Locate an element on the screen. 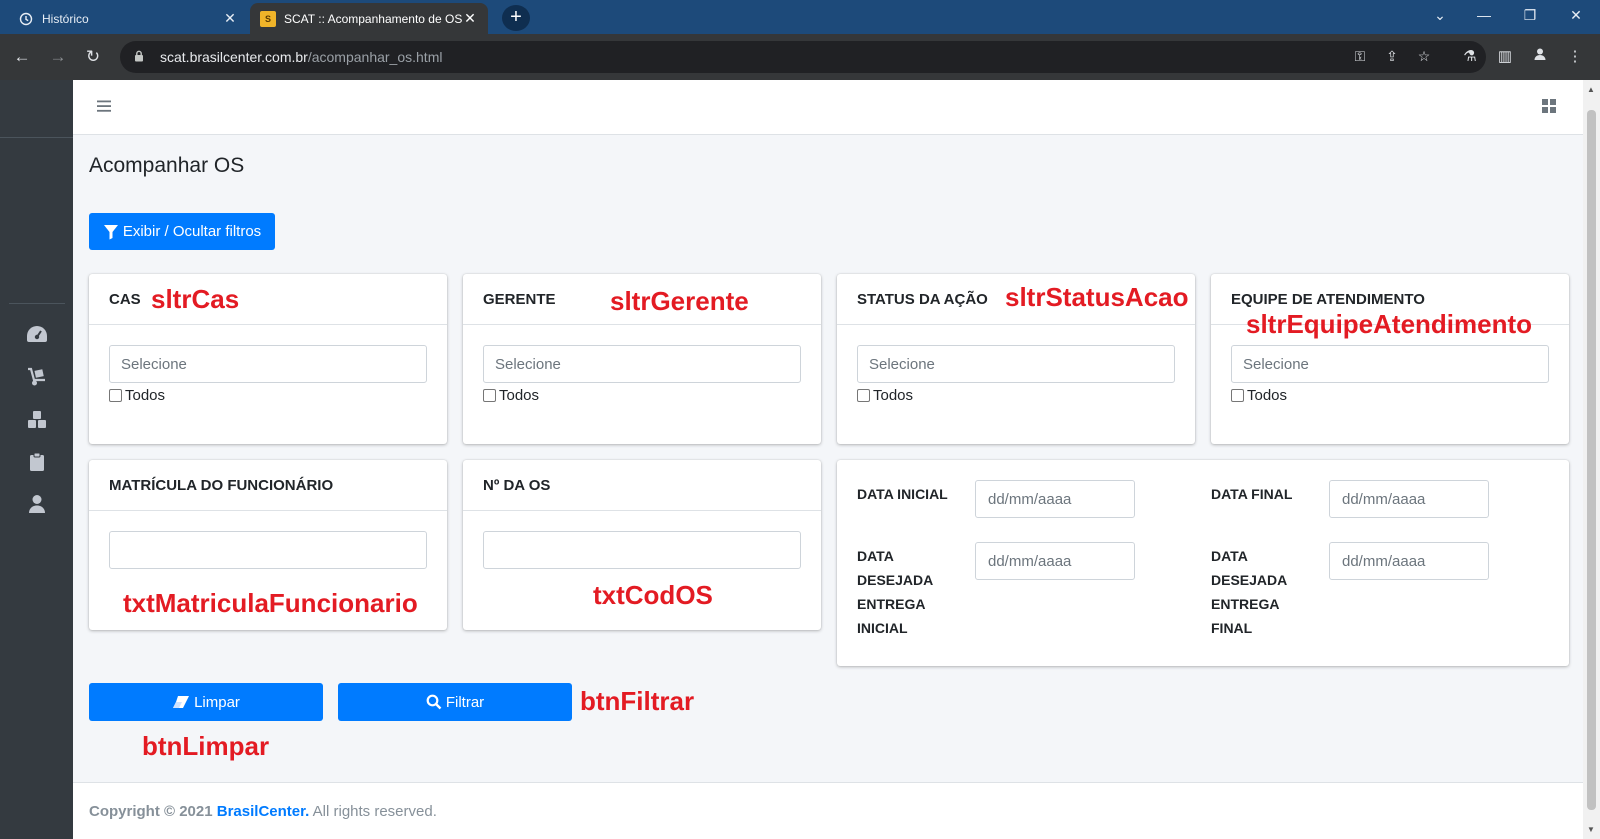 This screenshot has width=1600, height=839. tab-title: SCAT :: Acompanhamento de OS is located at coordinates (373, 18).